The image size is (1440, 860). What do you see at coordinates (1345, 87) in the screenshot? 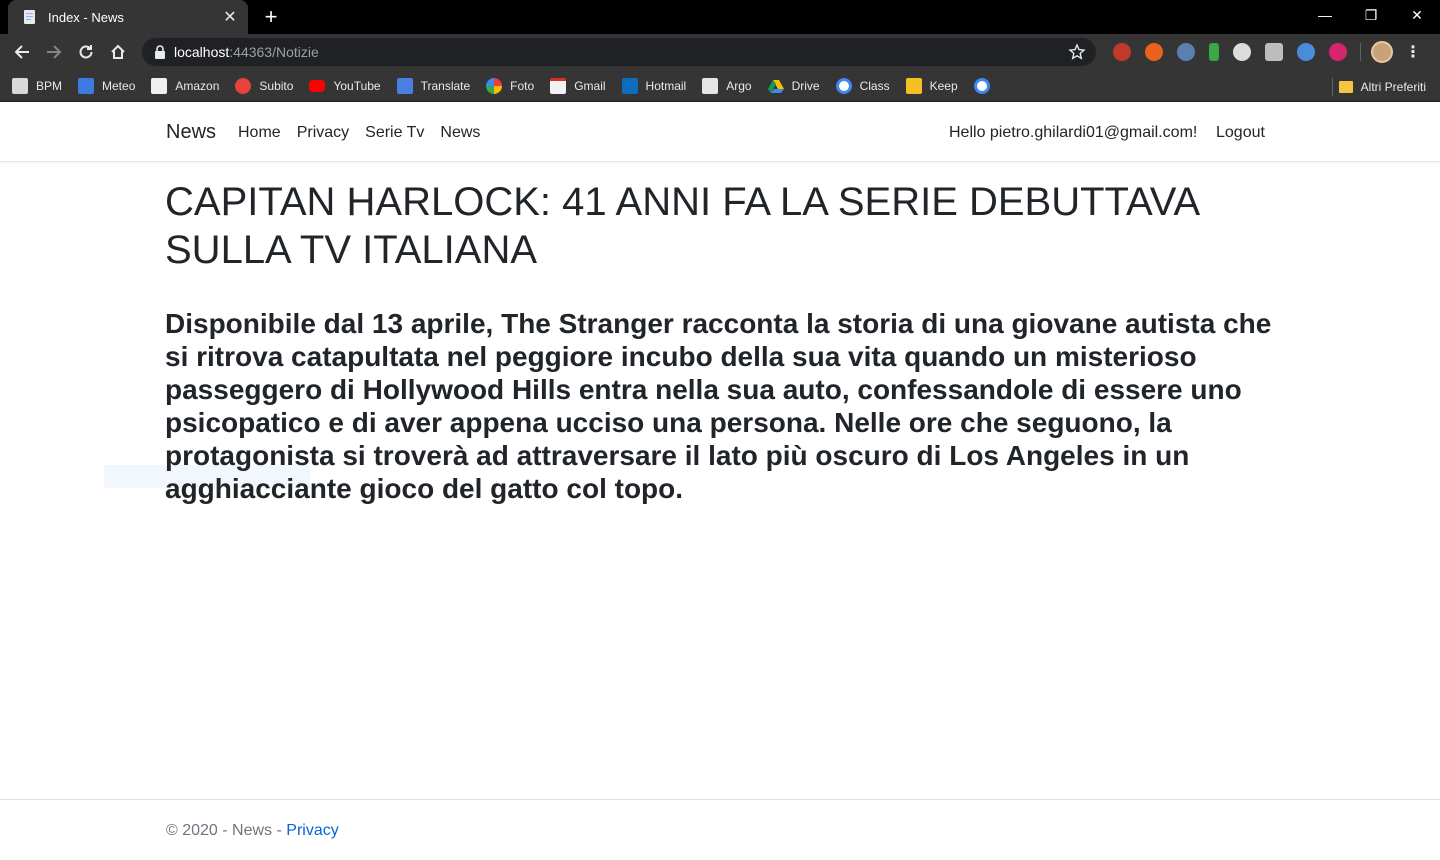
I see `folder-icon` at bounding box center [1345, 87].